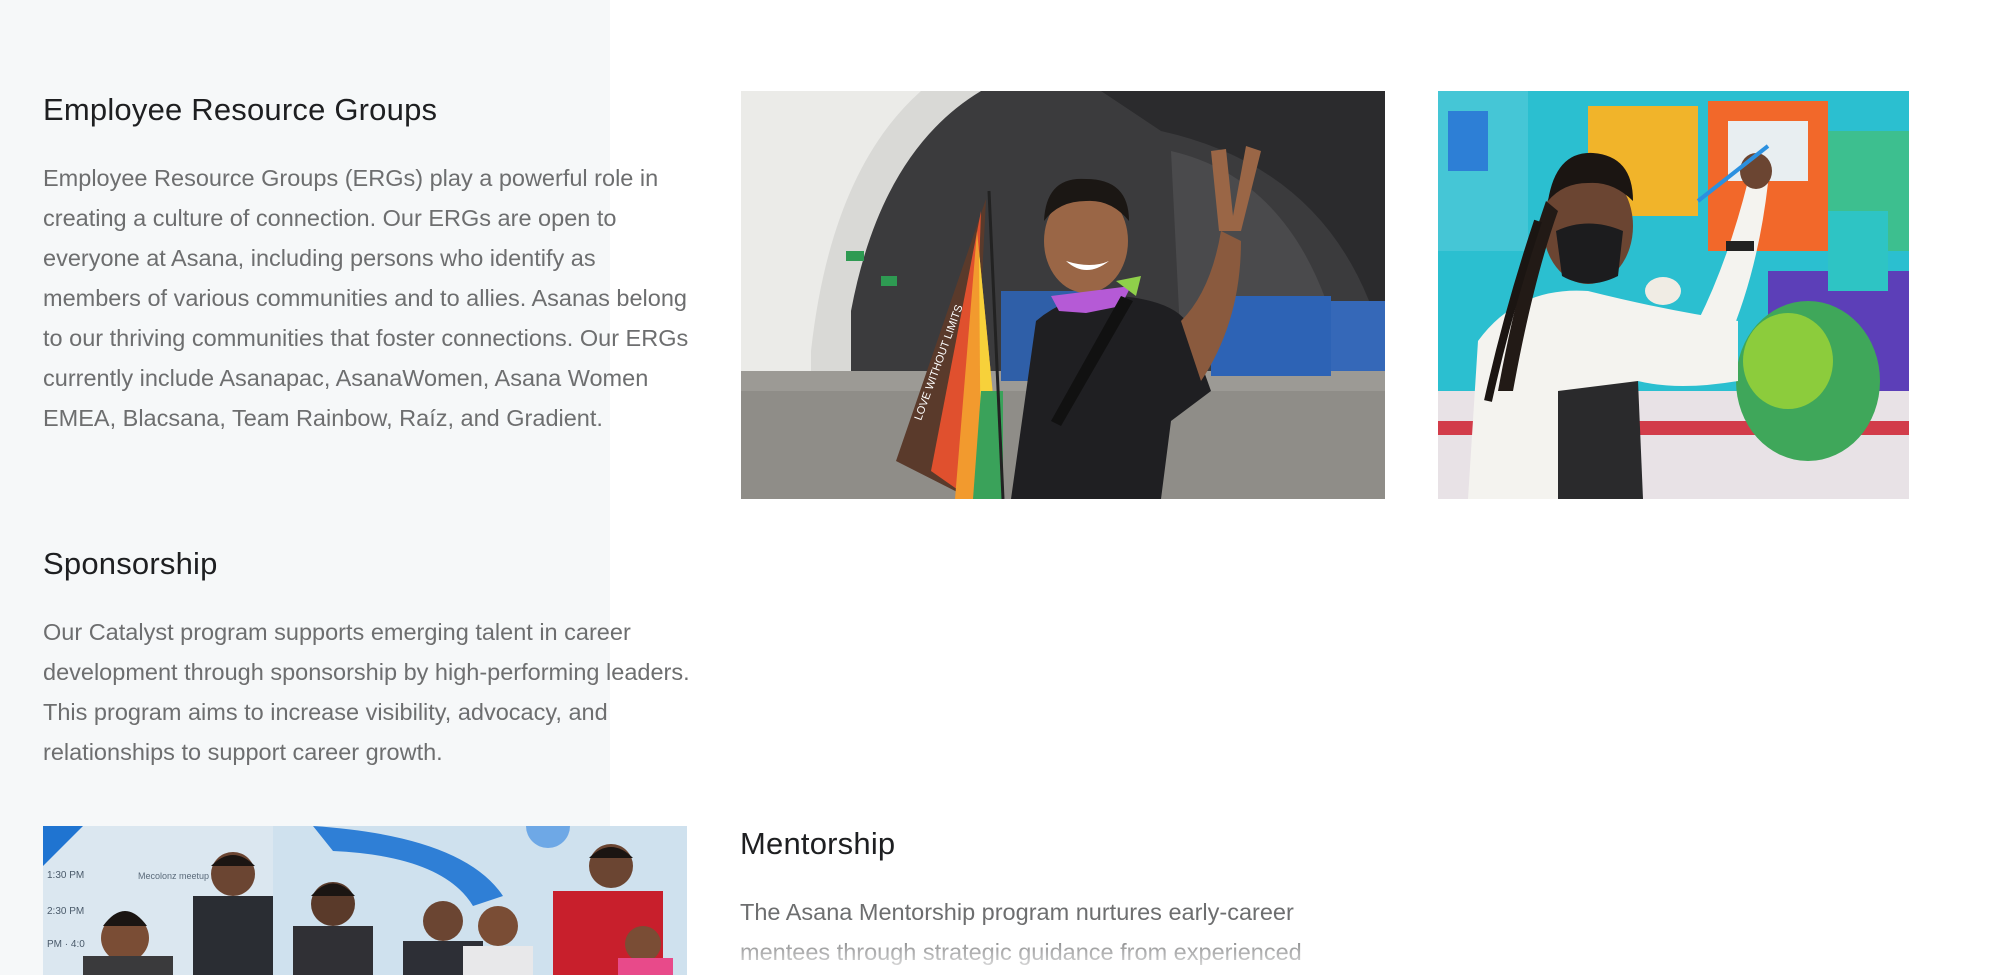 The width and height of the screenshot is (1999, 975). What do you see at coordinates (1063, 295) in the screenshot?
I see `pride-photo: LOVE WITHOUT LIMITS` at bounding box center [1063, 295].